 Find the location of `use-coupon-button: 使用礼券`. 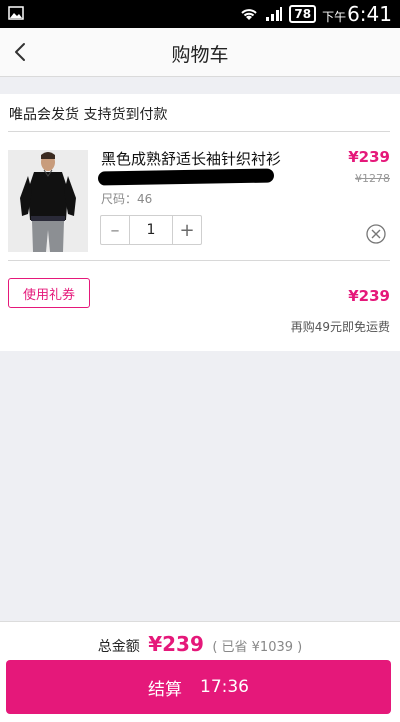

use-coupon-button: 使用礼券 is located at coordinates (49, 293).